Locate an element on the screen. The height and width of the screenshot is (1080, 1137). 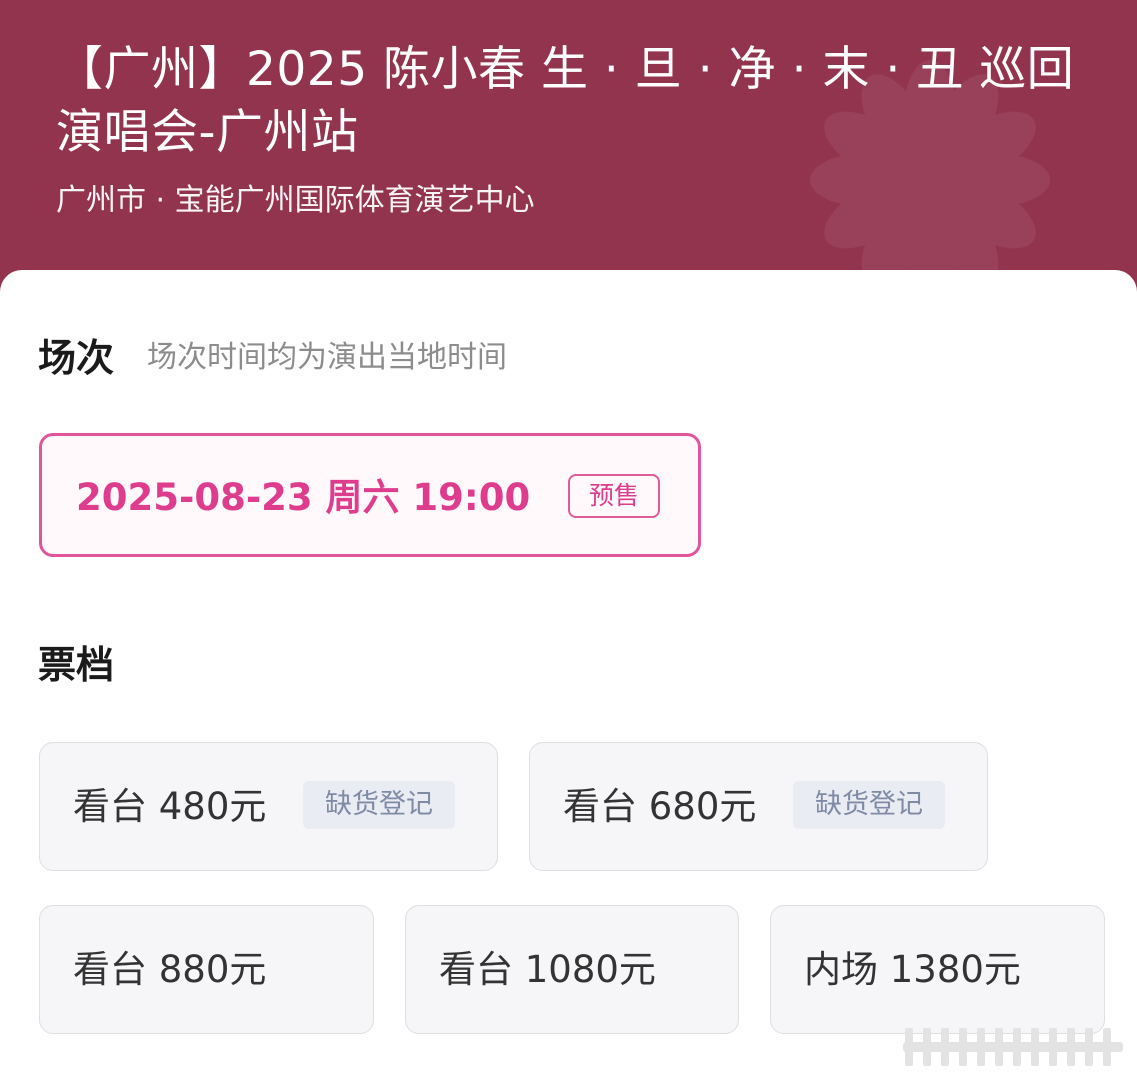
presale-badge: 预售 is located at coordinates (614, 496).